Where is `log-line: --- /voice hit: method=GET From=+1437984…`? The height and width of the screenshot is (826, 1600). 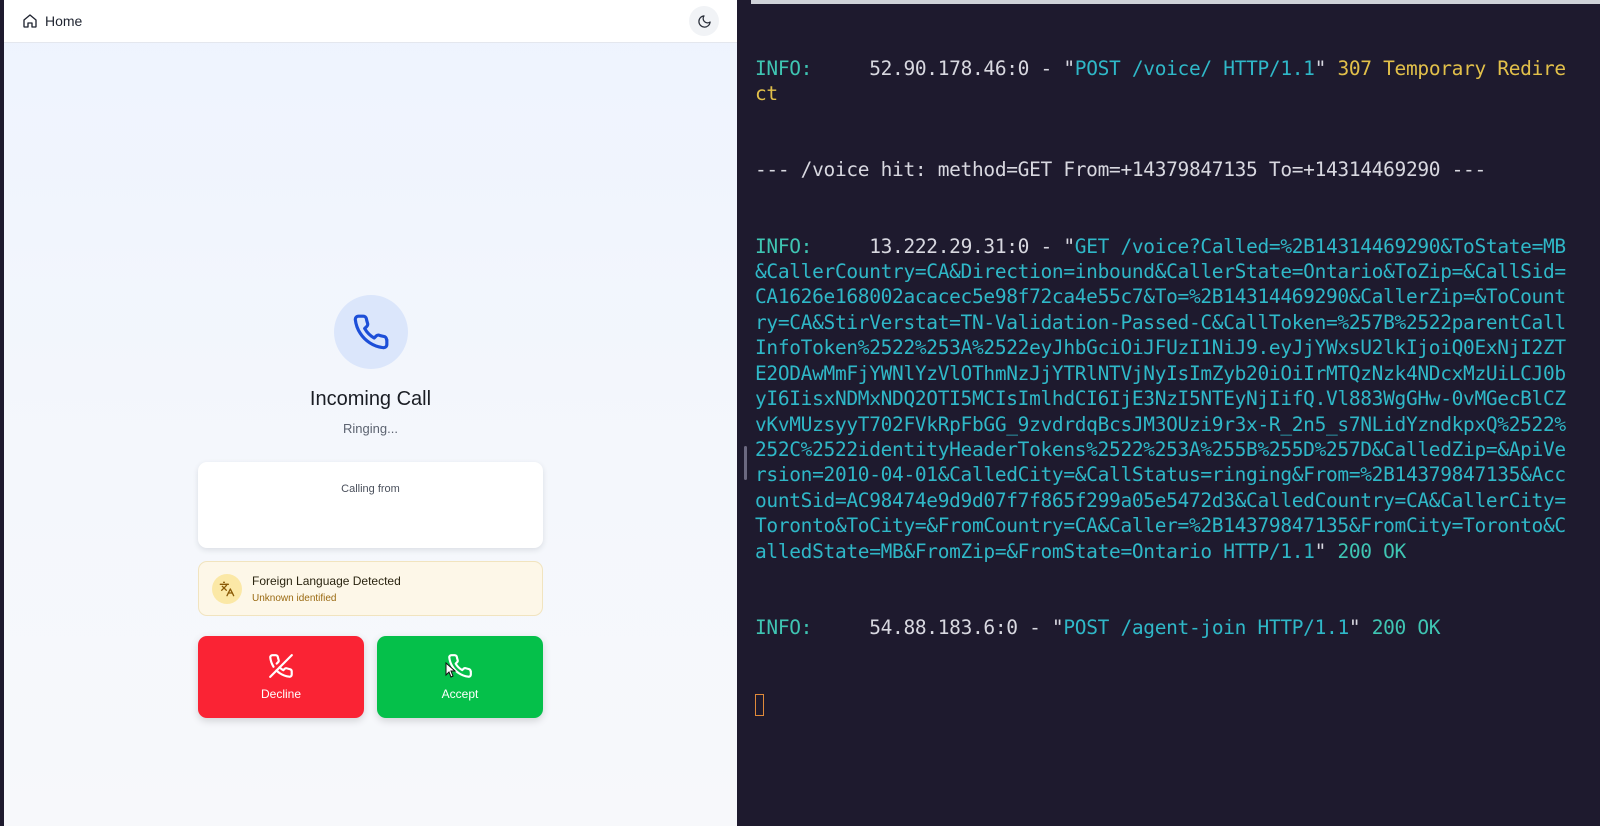
log-line: --- /voice hit: method=GET From=+1437984… is located at coordinates (1120, 170).